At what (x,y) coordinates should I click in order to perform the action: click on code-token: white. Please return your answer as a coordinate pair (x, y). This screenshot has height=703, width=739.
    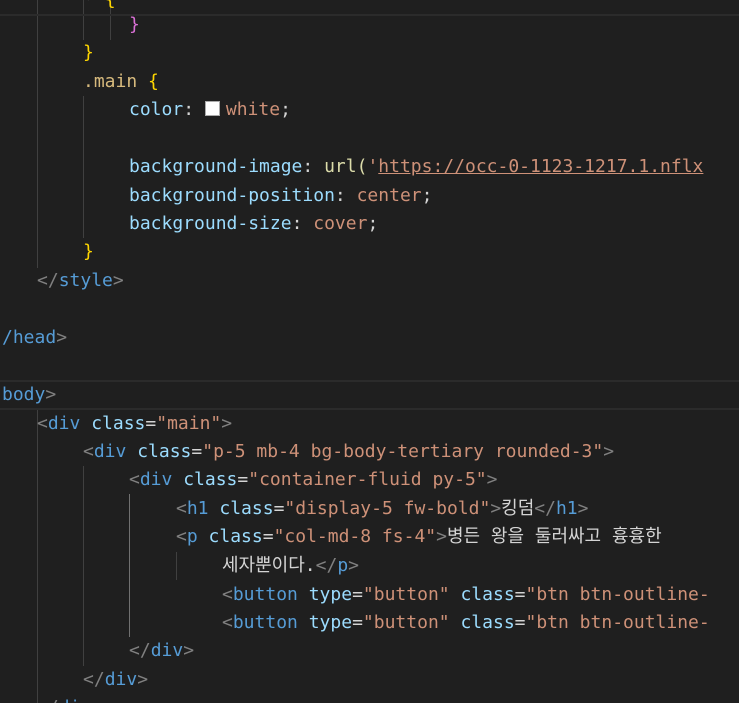
    Looking at the image, I should click on (253, 109).